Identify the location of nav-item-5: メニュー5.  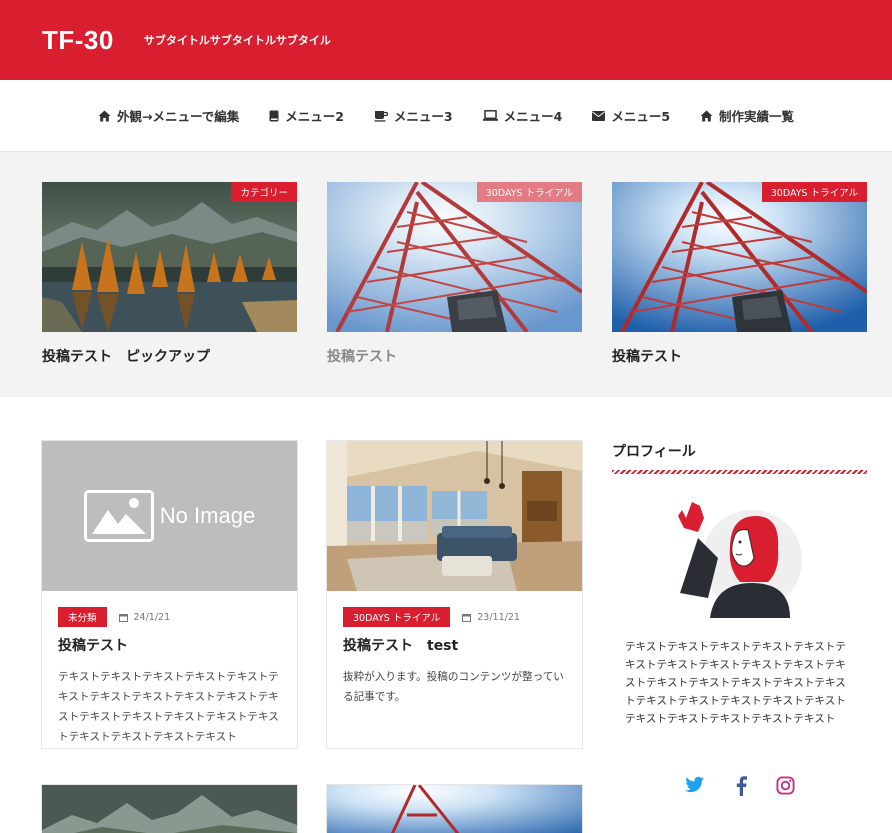
(631, 115).